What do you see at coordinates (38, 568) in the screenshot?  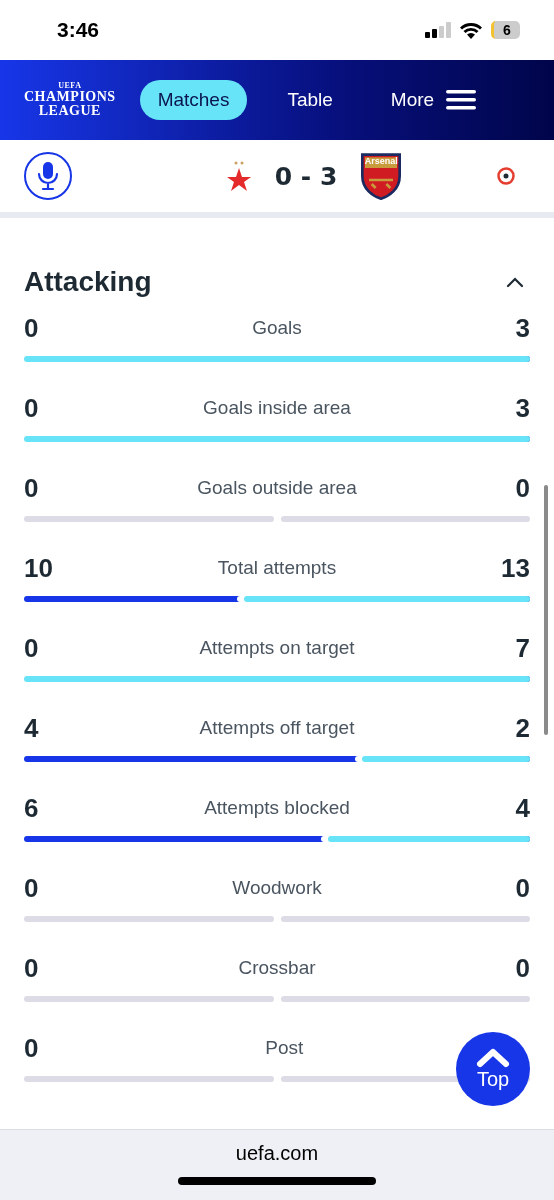 I see `stat-value: 10` at bounding box center [38, 568].